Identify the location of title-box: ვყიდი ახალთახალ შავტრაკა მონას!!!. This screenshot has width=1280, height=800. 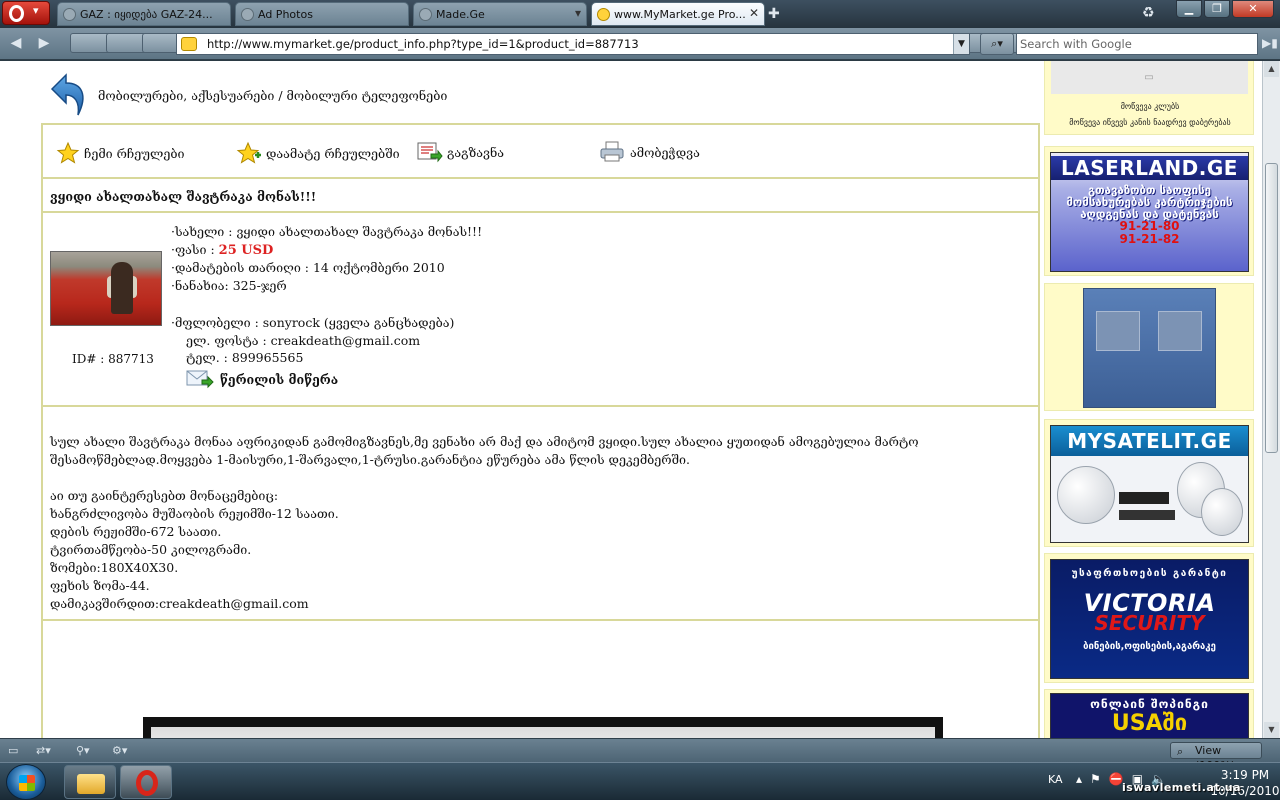
(540, 195).